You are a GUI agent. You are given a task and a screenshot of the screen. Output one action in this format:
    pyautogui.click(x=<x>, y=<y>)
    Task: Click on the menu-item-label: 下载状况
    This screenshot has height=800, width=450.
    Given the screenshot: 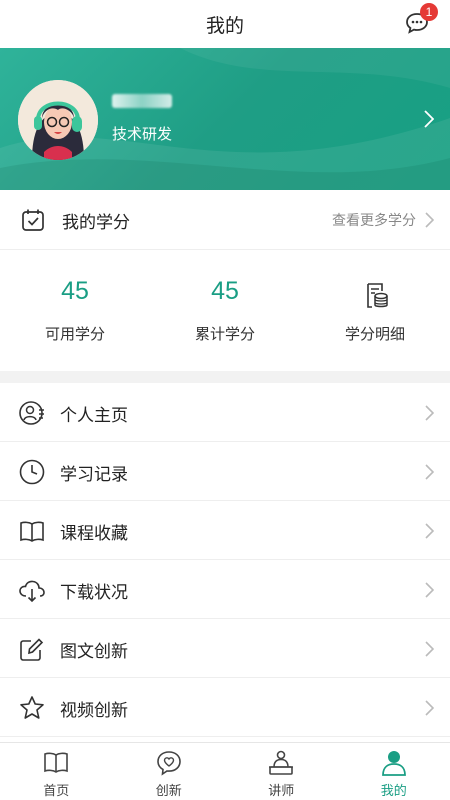 What is the action you would take?
    pyautogui.click(x=94, y=593)
    